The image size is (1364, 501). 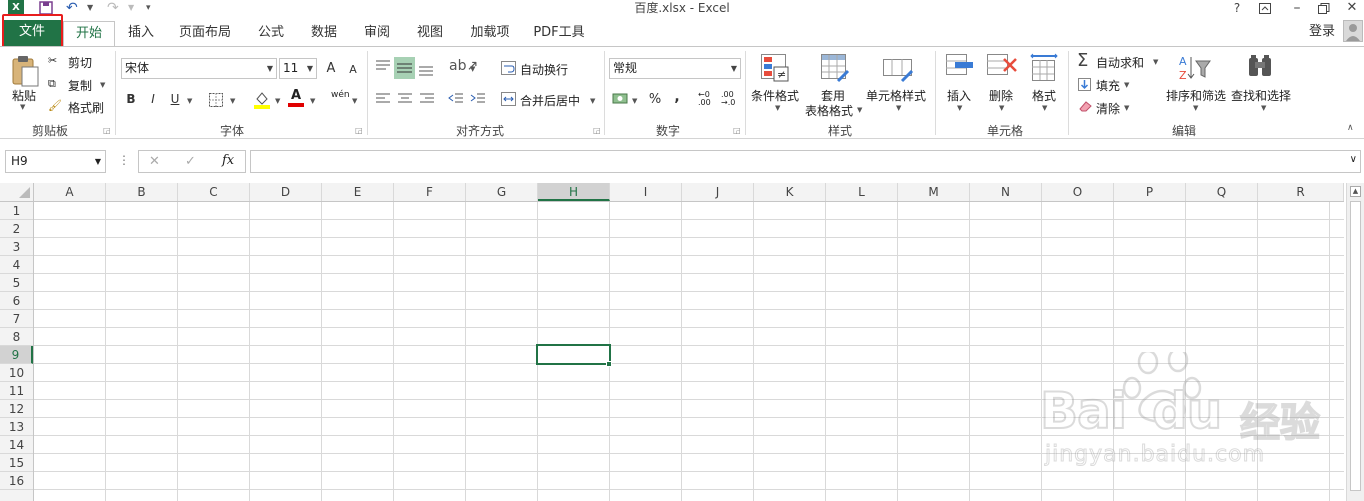 What do you see at coordinates (959, 95) in the screenshot?
I see `insert-cells-button: 插入` at bounding box center [959, 95].